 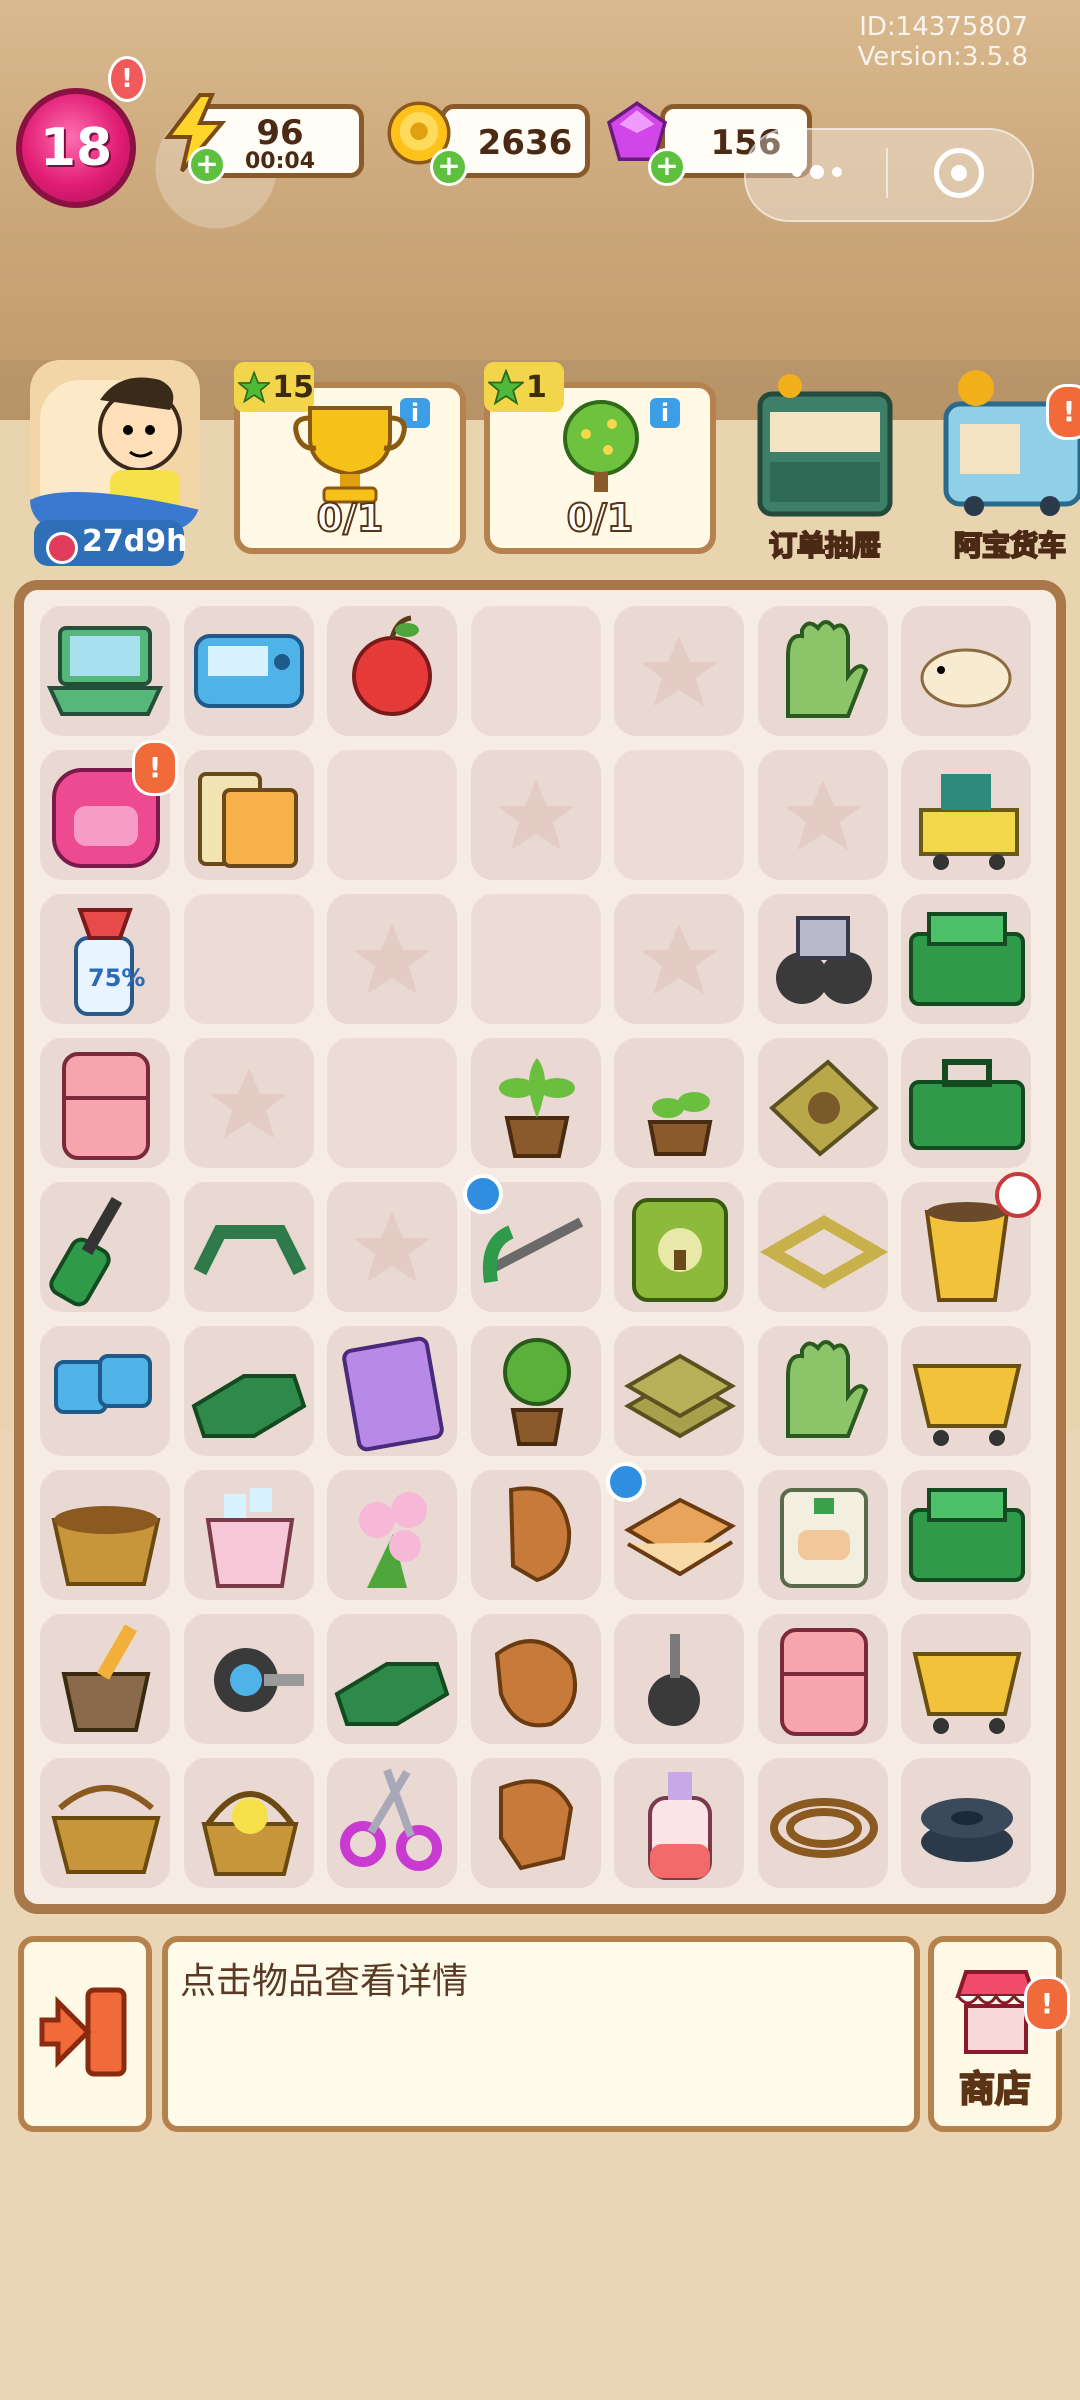 I want to click on add-energy-icon: +, so click(x=207, y=165).